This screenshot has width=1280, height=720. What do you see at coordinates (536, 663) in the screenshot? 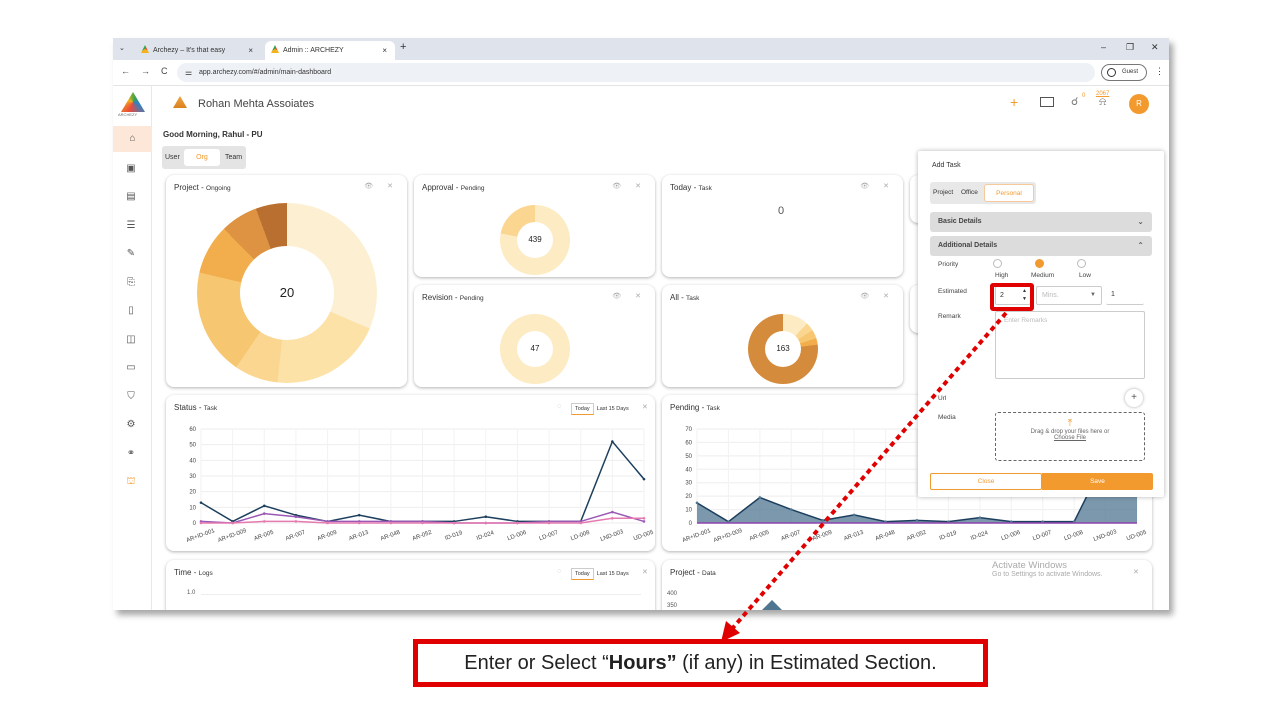
I see `caption-prefix: Enter or Select “` at bounding box center [536, 663].